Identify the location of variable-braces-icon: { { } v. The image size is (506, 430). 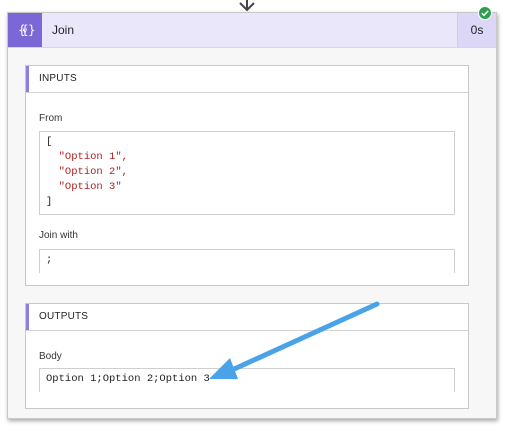
(25, 30).